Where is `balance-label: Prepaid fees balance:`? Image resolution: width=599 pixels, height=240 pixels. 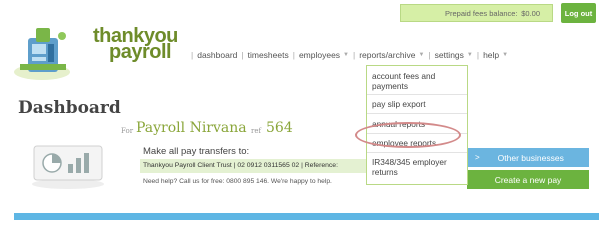
balance-label: Prepaid fees balance: is located at coordinates (481, 13).